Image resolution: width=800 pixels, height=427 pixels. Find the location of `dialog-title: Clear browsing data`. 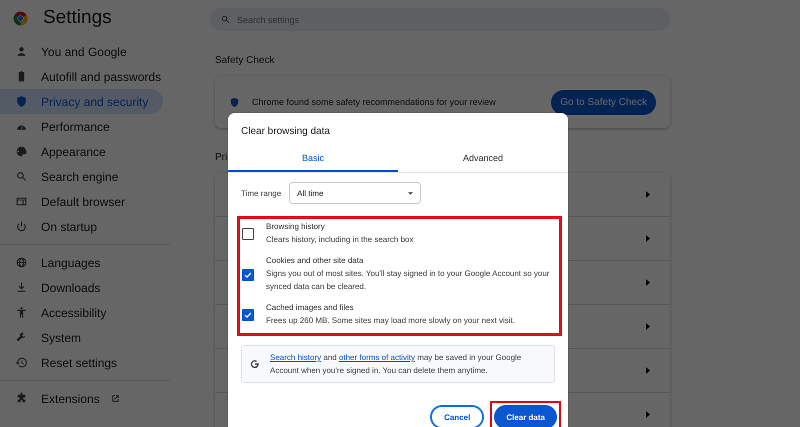

dialog-title: Clear browsing data is located at coordinates (285, 132).